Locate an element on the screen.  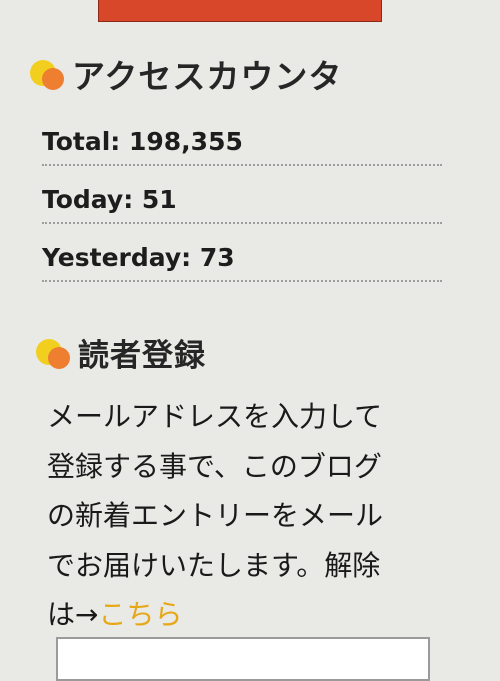
access-counter-heading: アクセスカウンタ is located at coordinates (185, 74).